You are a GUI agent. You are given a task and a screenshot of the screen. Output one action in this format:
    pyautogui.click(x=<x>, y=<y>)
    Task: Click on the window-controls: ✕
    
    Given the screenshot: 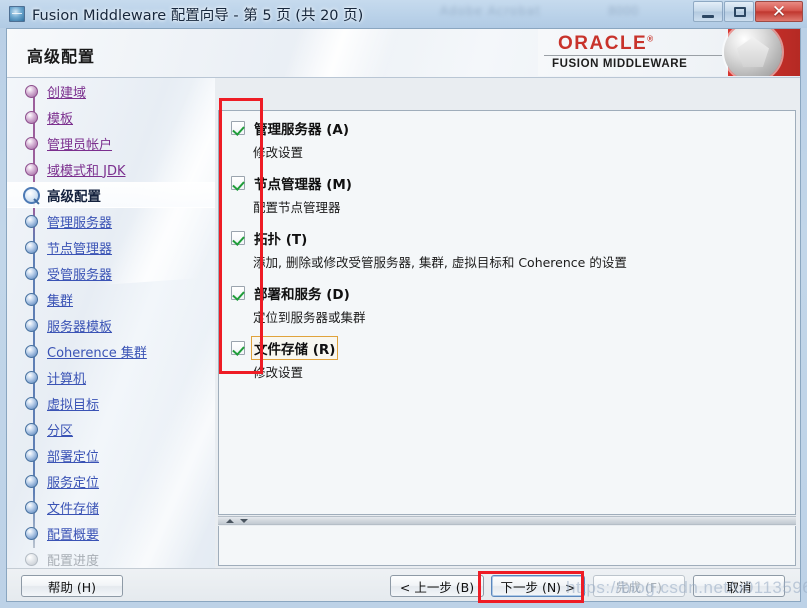 What is the action you would take?
    pyautogui.click(x=747, y=12)
    